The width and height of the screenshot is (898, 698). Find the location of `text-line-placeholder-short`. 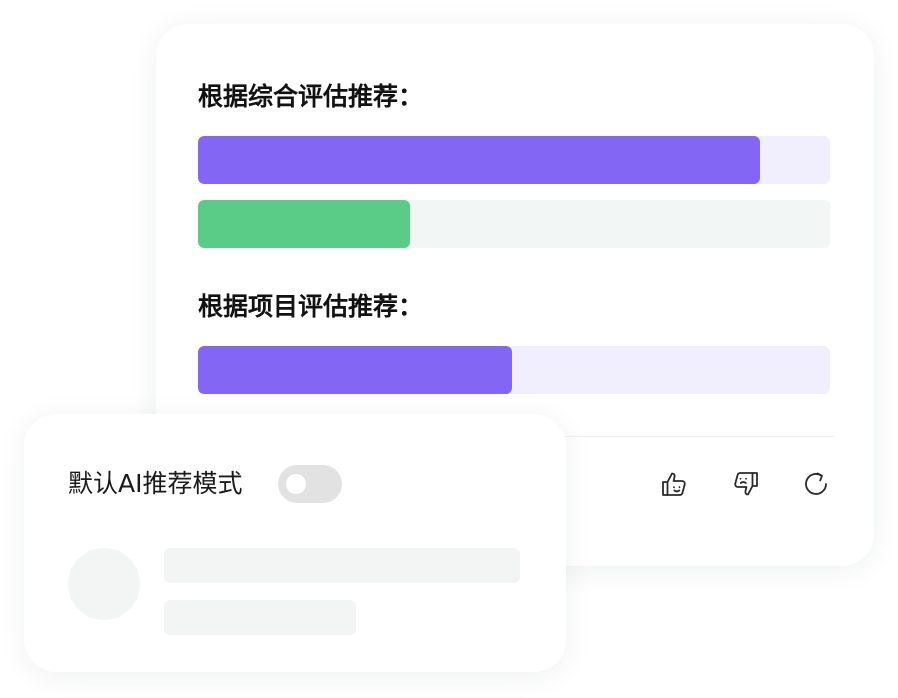

text-line-placeholder-short is located at coordinates (260, 617).